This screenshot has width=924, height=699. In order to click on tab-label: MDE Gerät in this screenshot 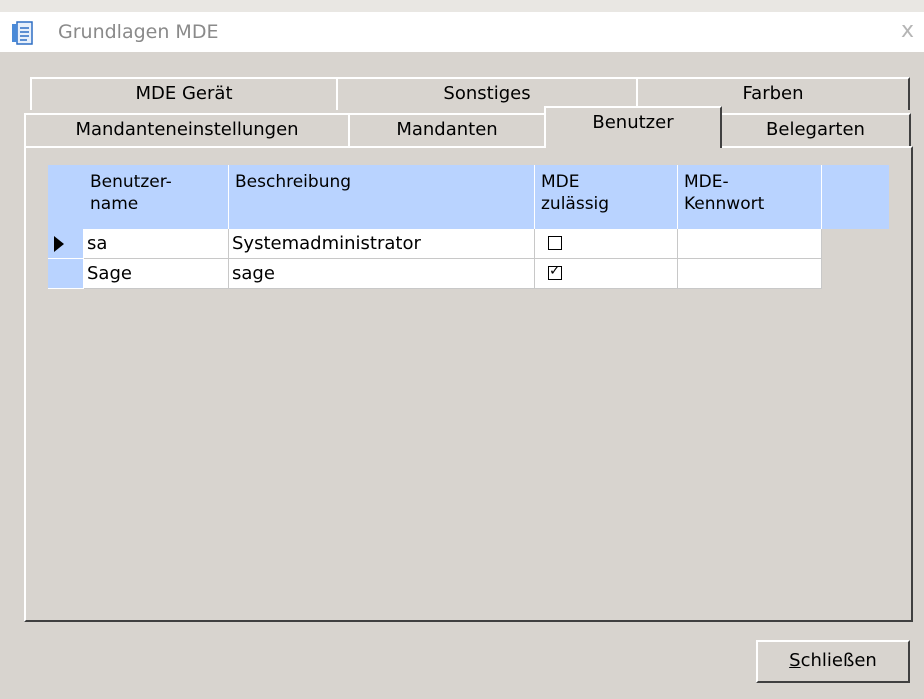, I will do `click(184, 93)`.